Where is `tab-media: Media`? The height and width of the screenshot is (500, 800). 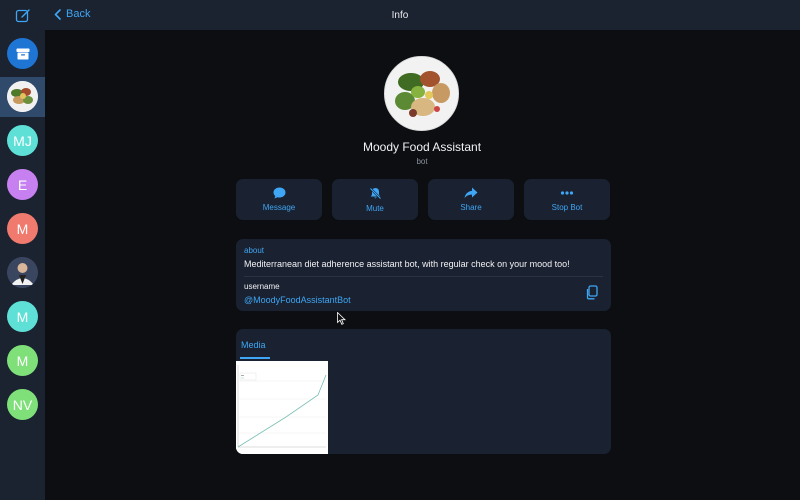
tab-media: Media is located at coordinates (253, 345).